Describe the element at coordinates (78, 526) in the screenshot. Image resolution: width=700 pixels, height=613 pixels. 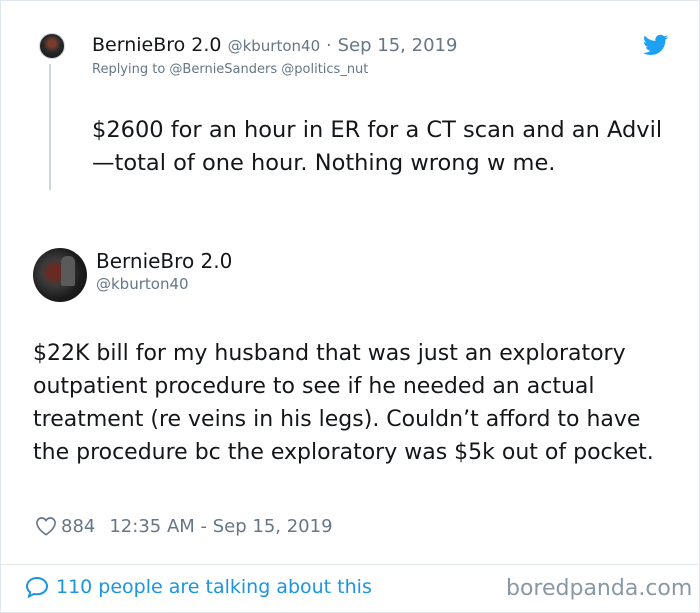
I see `like-count: 884` at that location.